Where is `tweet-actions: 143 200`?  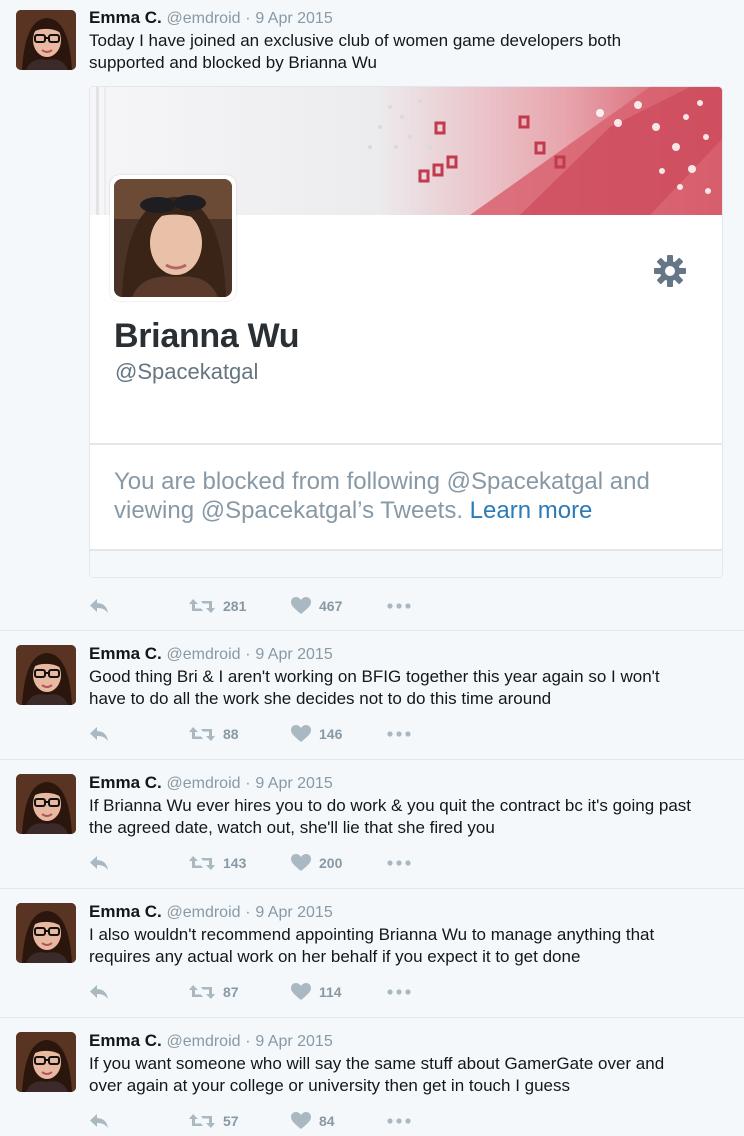
tweet-actions: 143 200 is located at coordinates (250, 863).